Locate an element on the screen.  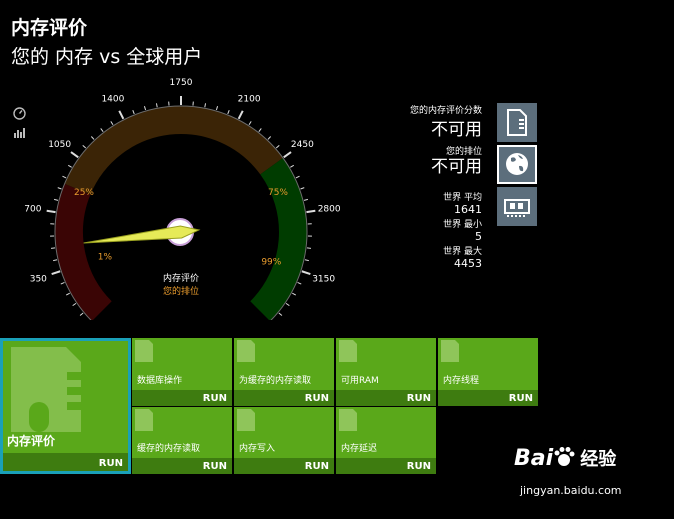
world-max-label: 世界 最大 is located at coordinates (462, 252).